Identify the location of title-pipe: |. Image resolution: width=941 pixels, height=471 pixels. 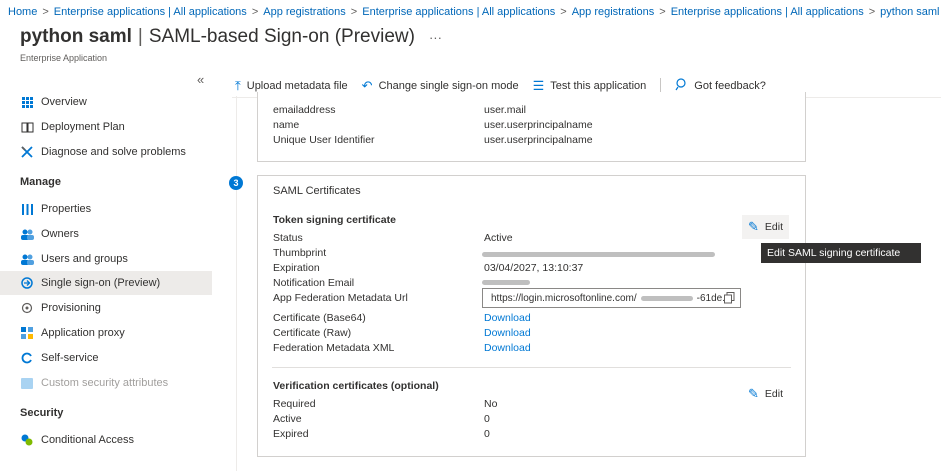
(140, 36).